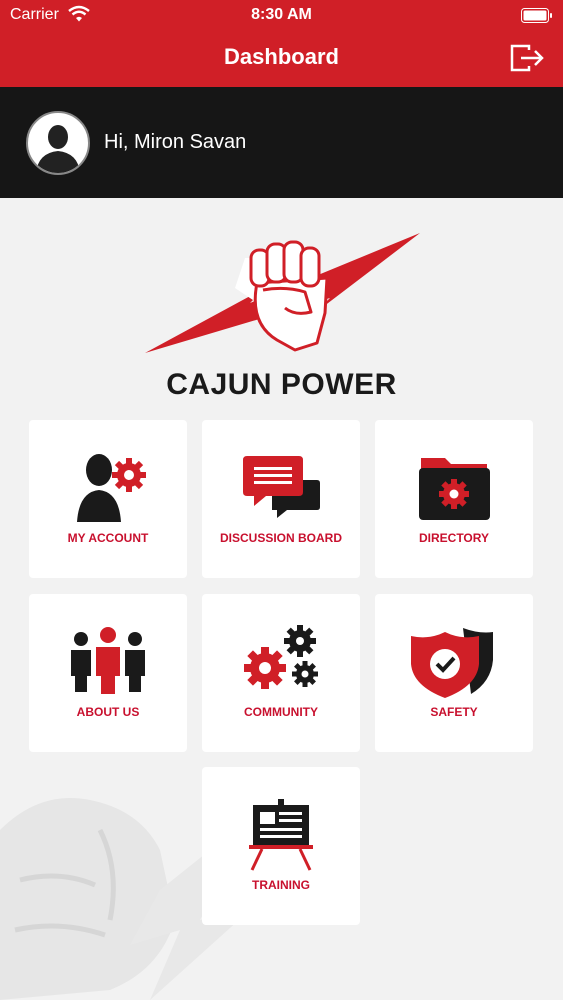  What do you see at coordinates (453, 538) in the screenshot?
I see `tile-label: DIRECTORY` at bounding box center [453, 538].